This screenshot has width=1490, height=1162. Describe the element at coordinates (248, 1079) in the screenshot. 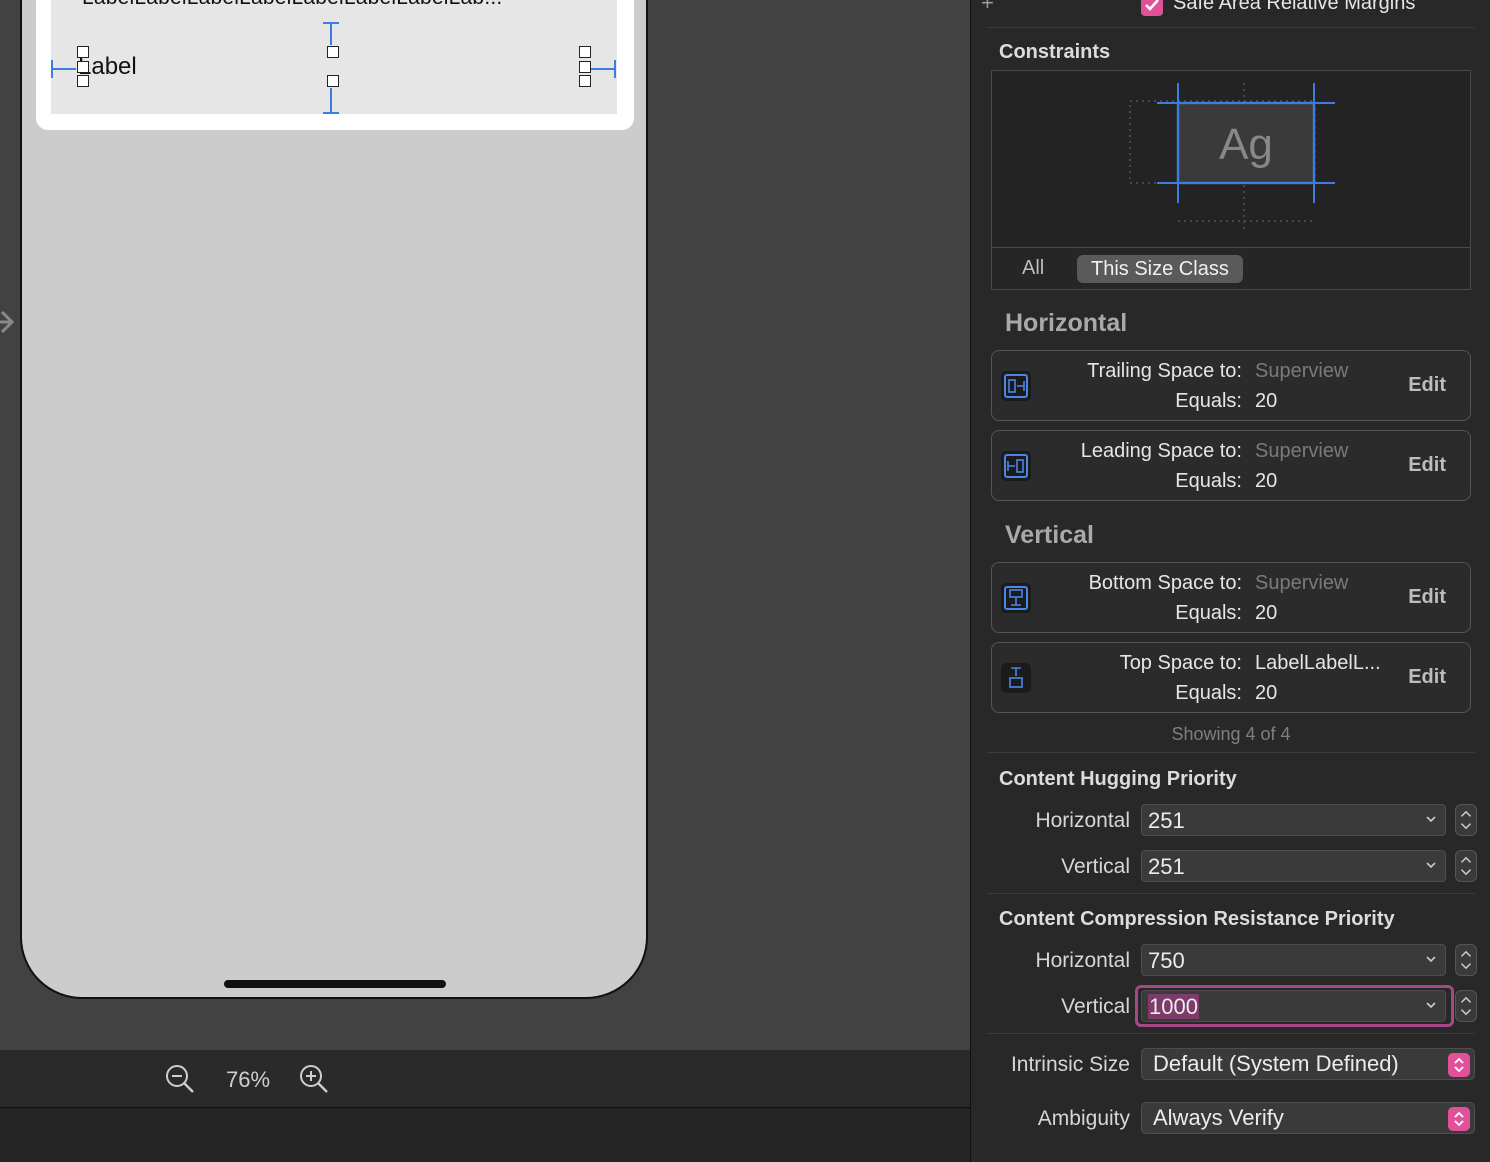

I see `zoom-level: 76%` at that location.